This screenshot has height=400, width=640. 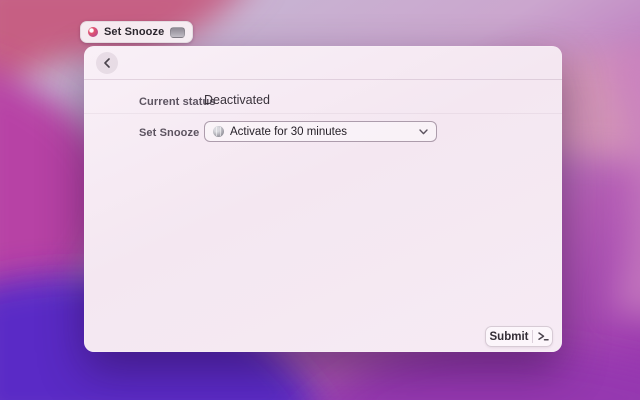 What do you see at coordinates (509, 336) in the screenshot?
I see `submit-button-label: Submit` at bounding box center [509, 336].